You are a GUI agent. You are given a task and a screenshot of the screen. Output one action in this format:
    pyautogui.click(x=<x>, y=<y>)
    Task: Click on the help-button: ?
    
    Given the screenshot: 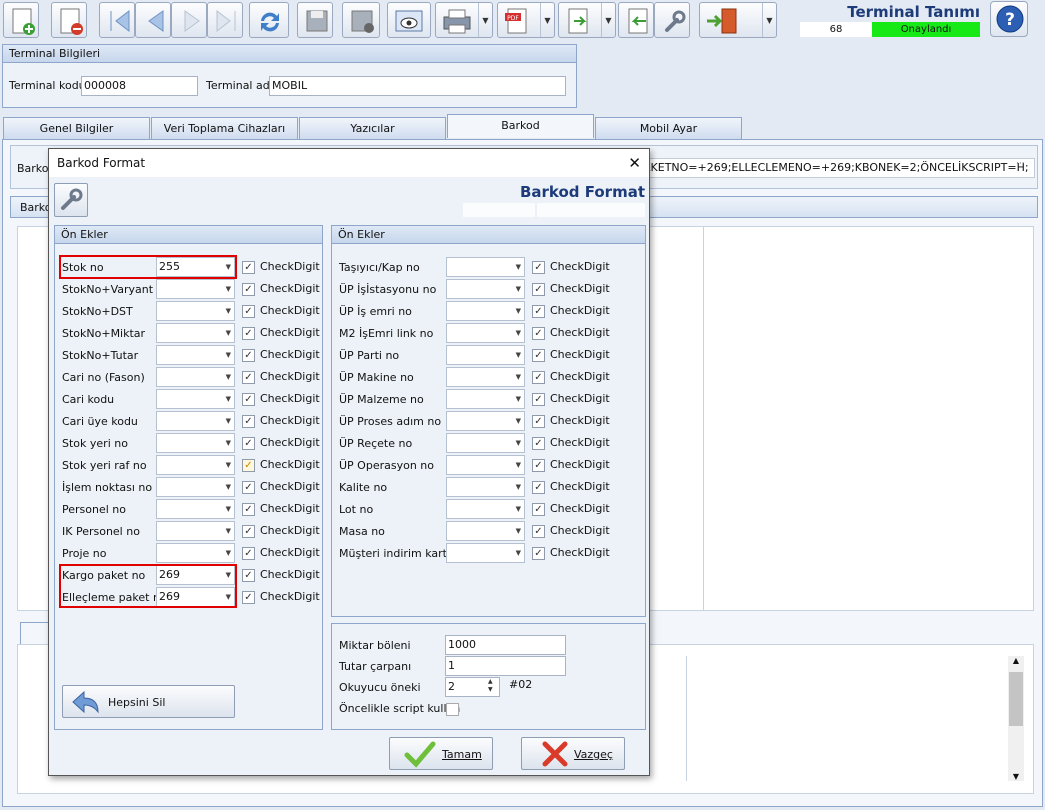 What is the action you would take?
    pyautogui.click(x=1009, y=19)
    